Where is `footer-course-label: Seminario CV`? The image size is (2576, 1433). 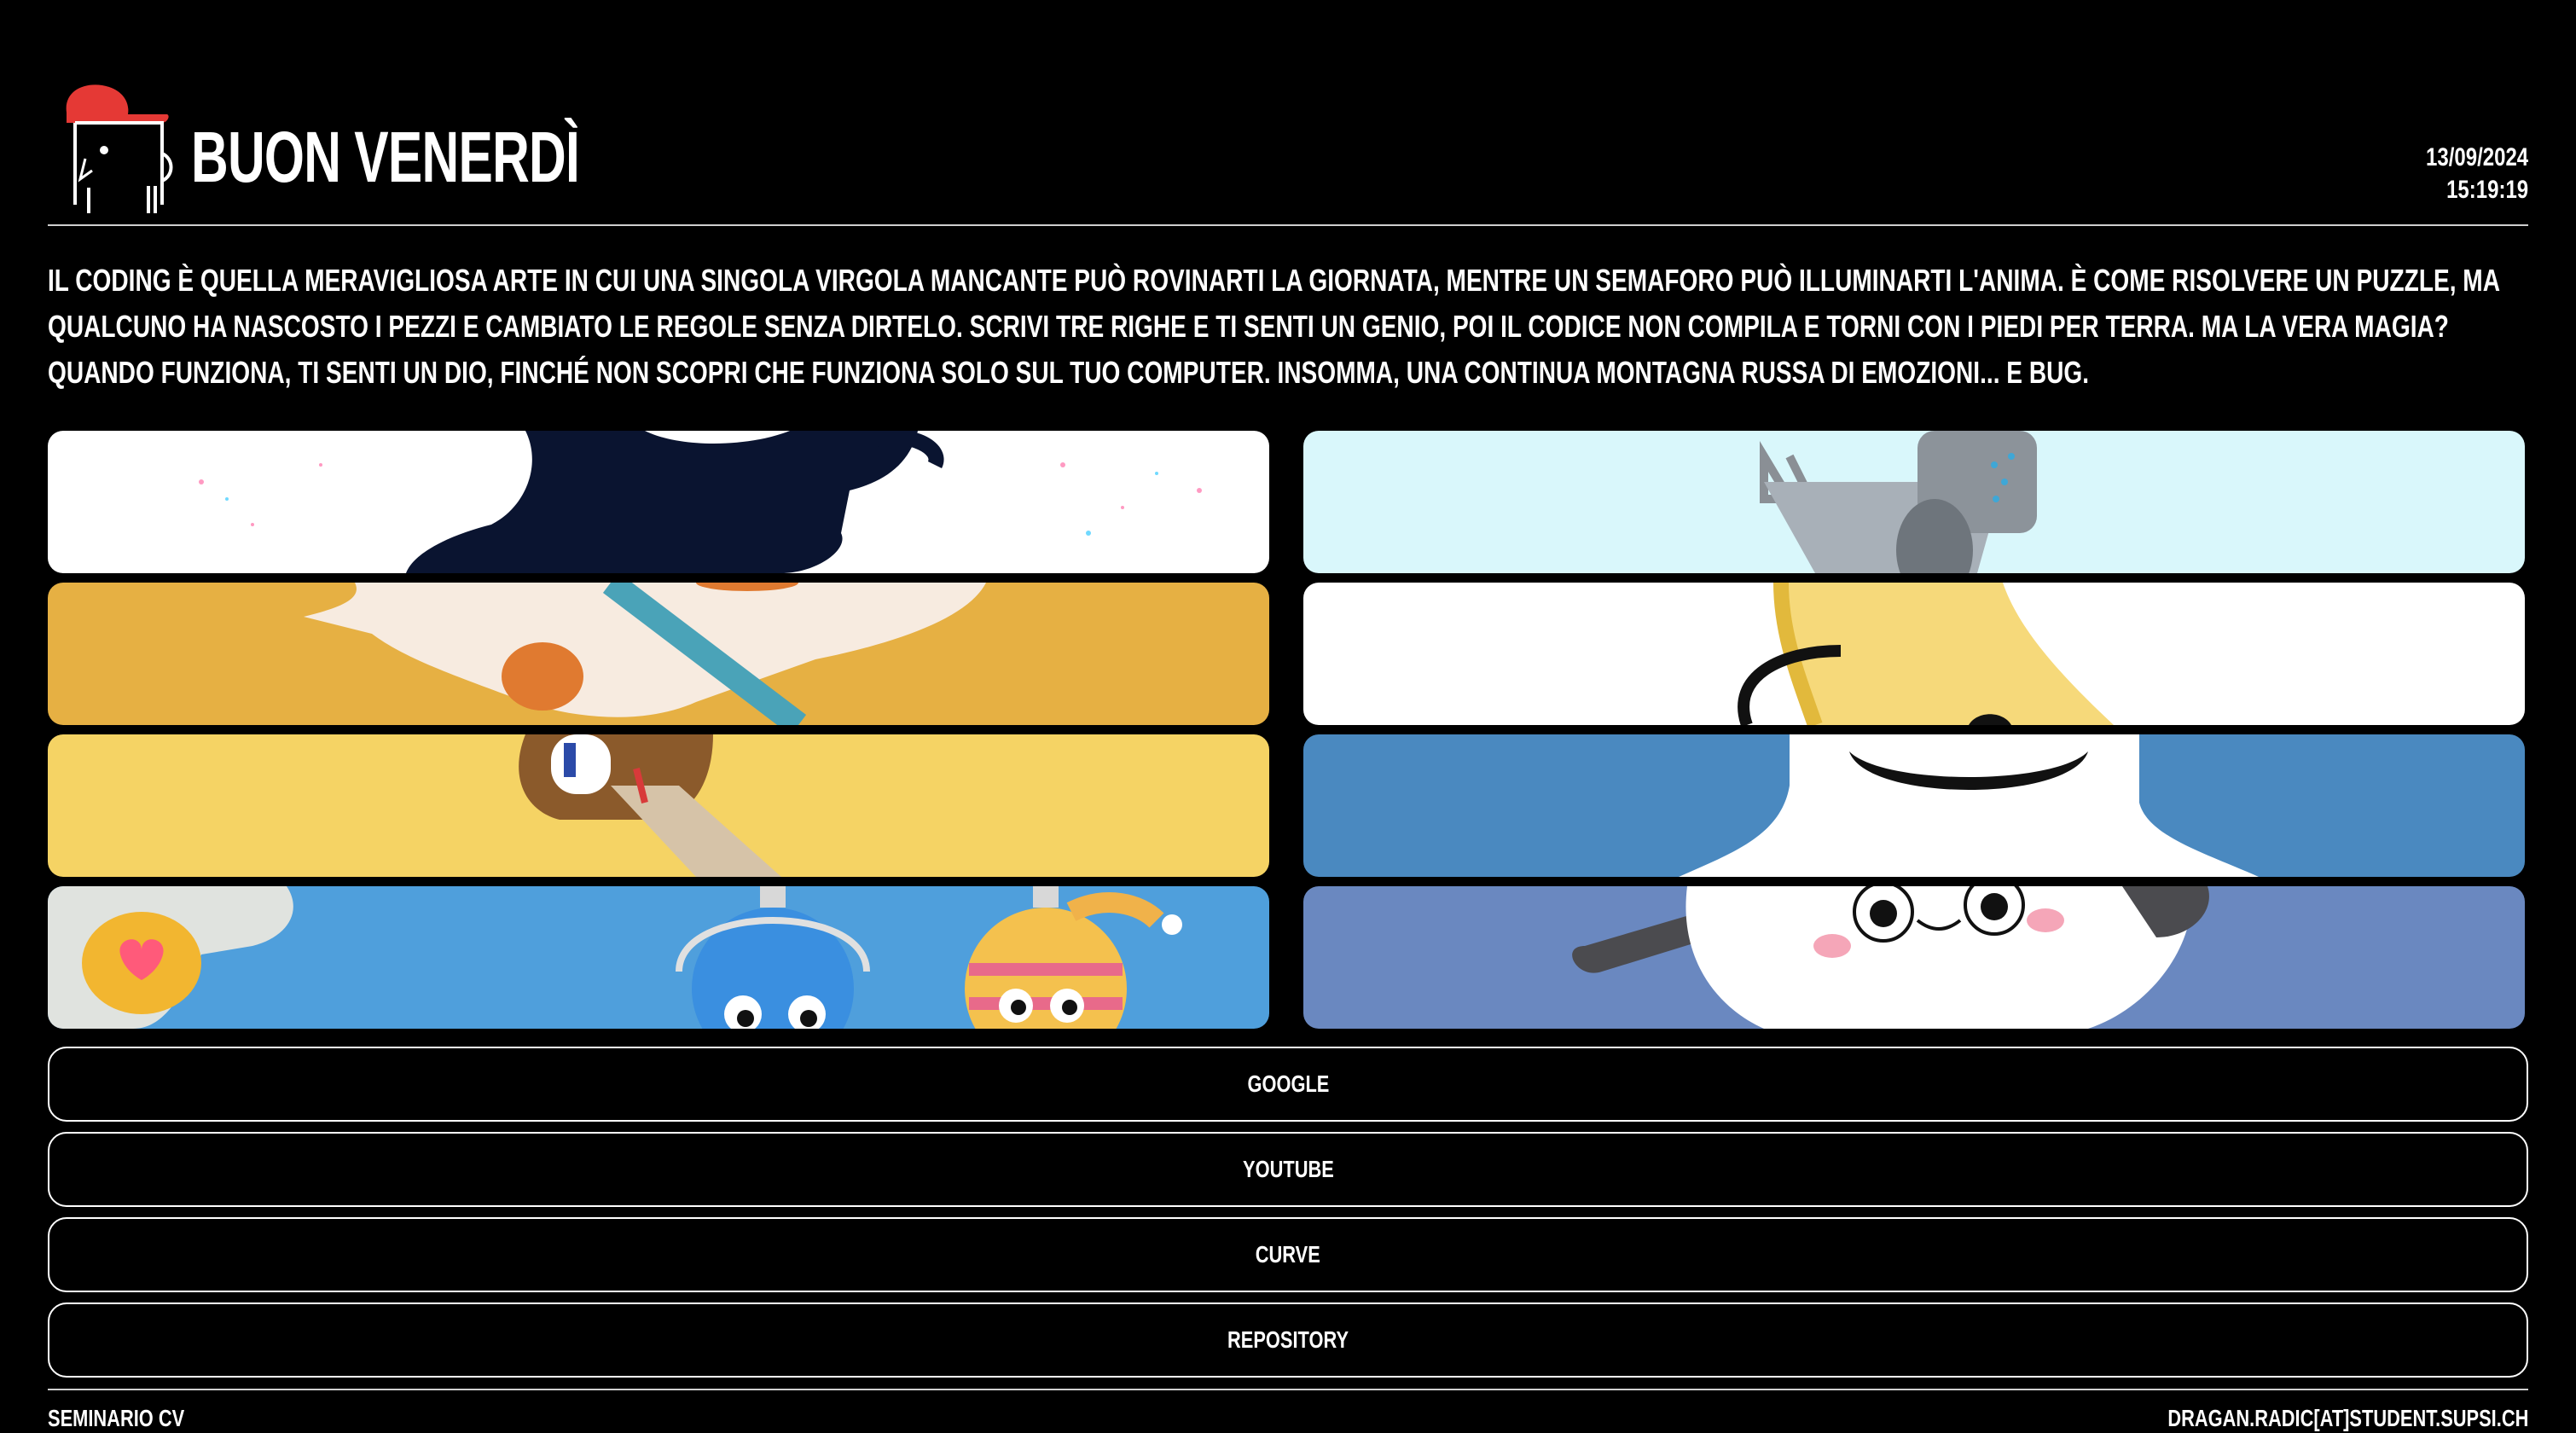 footer-course-label: Seminario CV is located at coordinates (116, 1418).